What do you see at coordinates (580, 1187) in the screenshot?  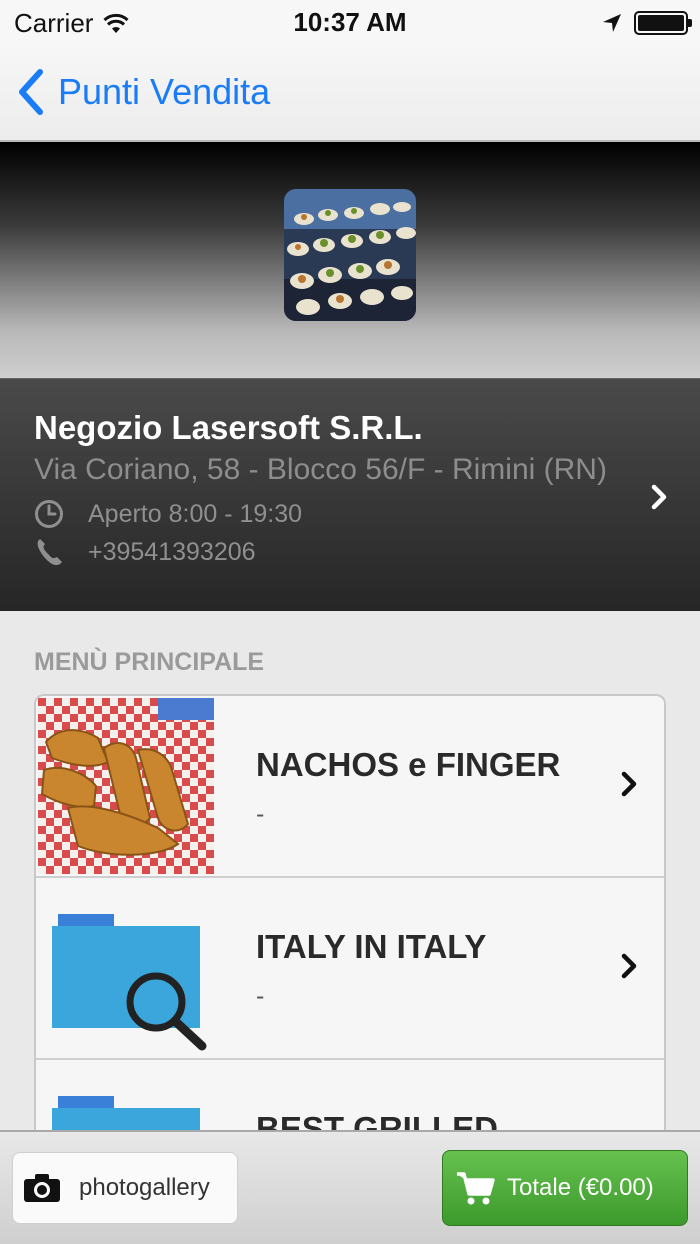 I see `cart-total-label: Totale (€0.00)` at bounding box center [580, 1187].